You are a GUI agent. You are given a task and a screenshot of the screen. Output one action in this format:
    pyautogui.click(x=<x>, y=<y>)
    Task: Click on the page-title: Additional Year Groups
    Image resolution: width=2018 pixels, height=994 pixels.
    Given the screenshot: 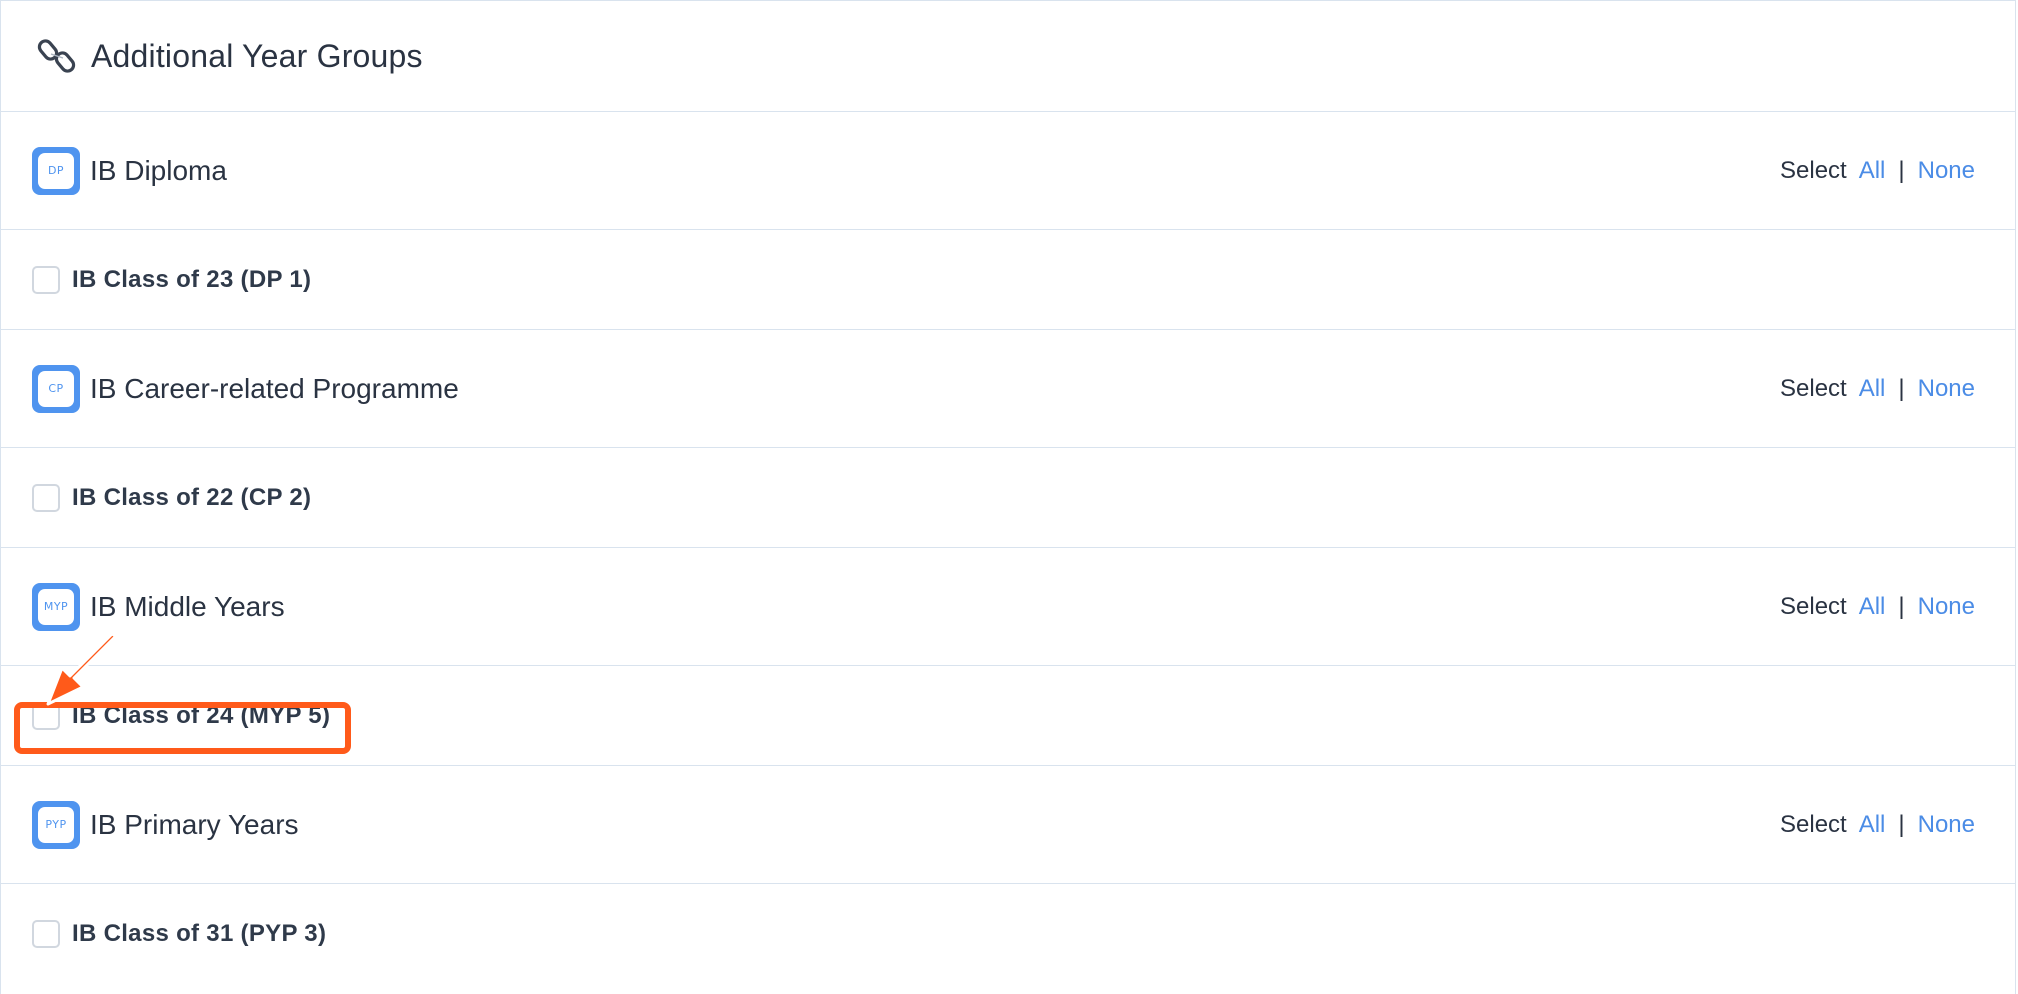 What is the action you would take?
    pyautogui.click(x=257, y=55)
    